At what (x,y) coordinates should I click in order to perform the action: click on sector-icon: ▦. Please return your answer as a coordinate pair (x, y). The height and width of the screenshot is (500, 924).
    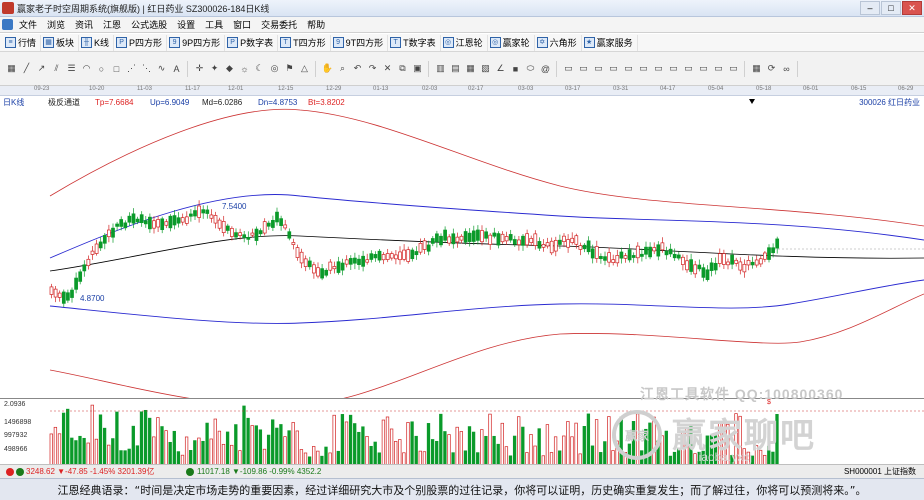
    Looking at the image, I should click on (49, 42).